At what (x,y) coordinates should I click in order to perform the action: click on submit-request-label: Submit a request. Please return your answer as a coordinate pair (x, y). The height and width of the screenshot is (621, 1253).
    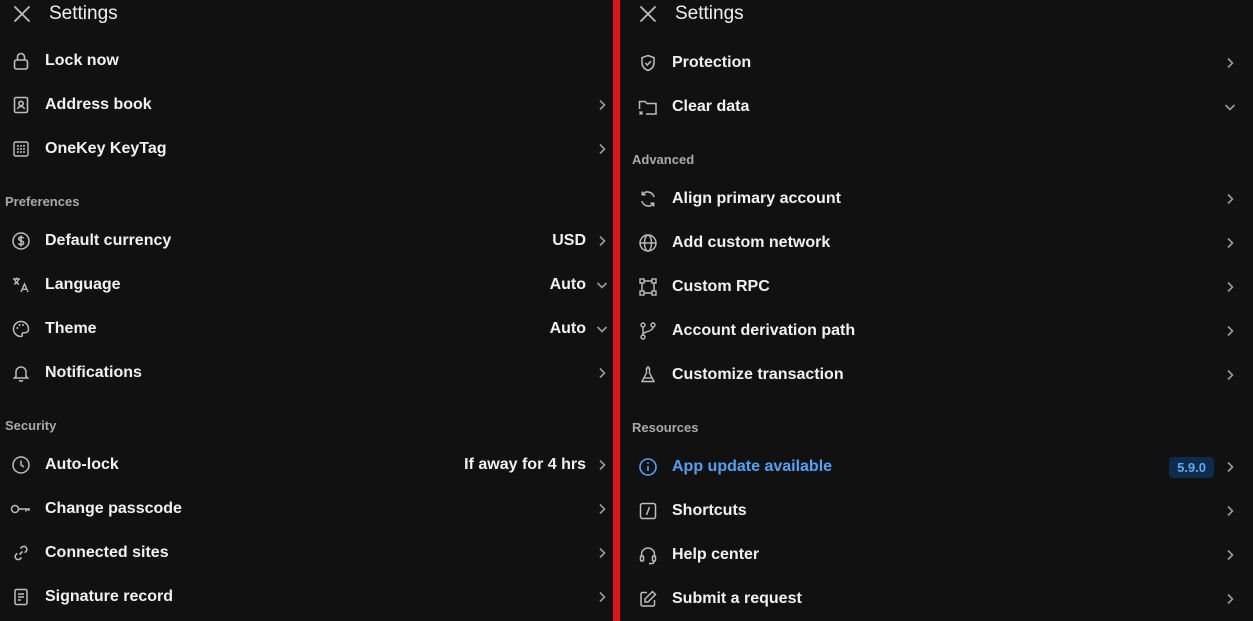
    Looking at the image, I should click on (737, 598).